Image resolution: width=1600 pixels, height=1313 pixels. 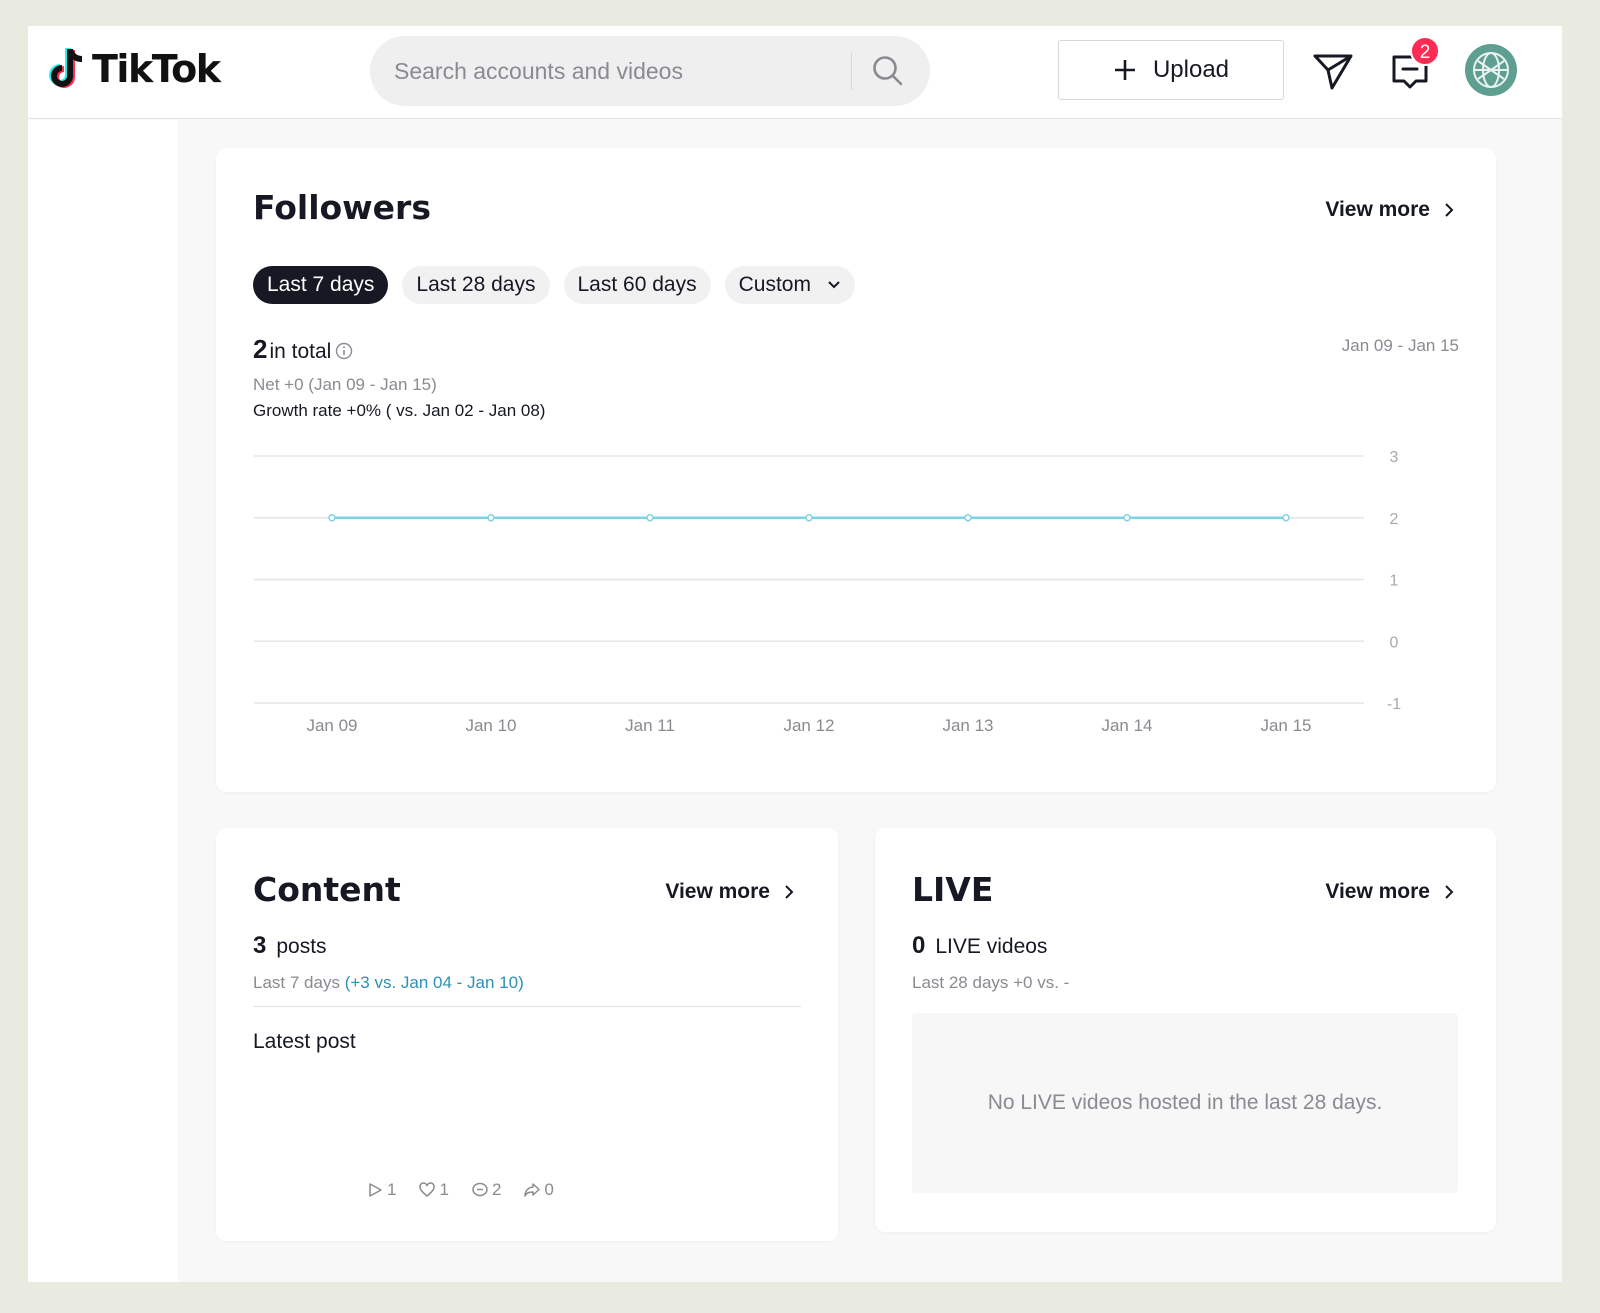 I want to click on chart-x-tick-label: Jan 11, so click(x=650, y=725).